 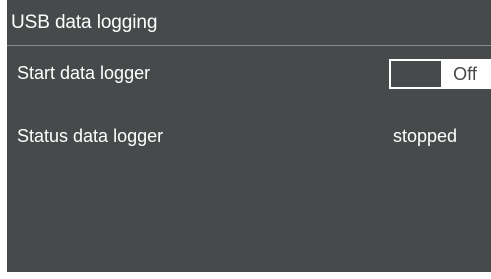 I want to click on start-data-logger-row: Start data logger Off, so click(x=249, y=72).